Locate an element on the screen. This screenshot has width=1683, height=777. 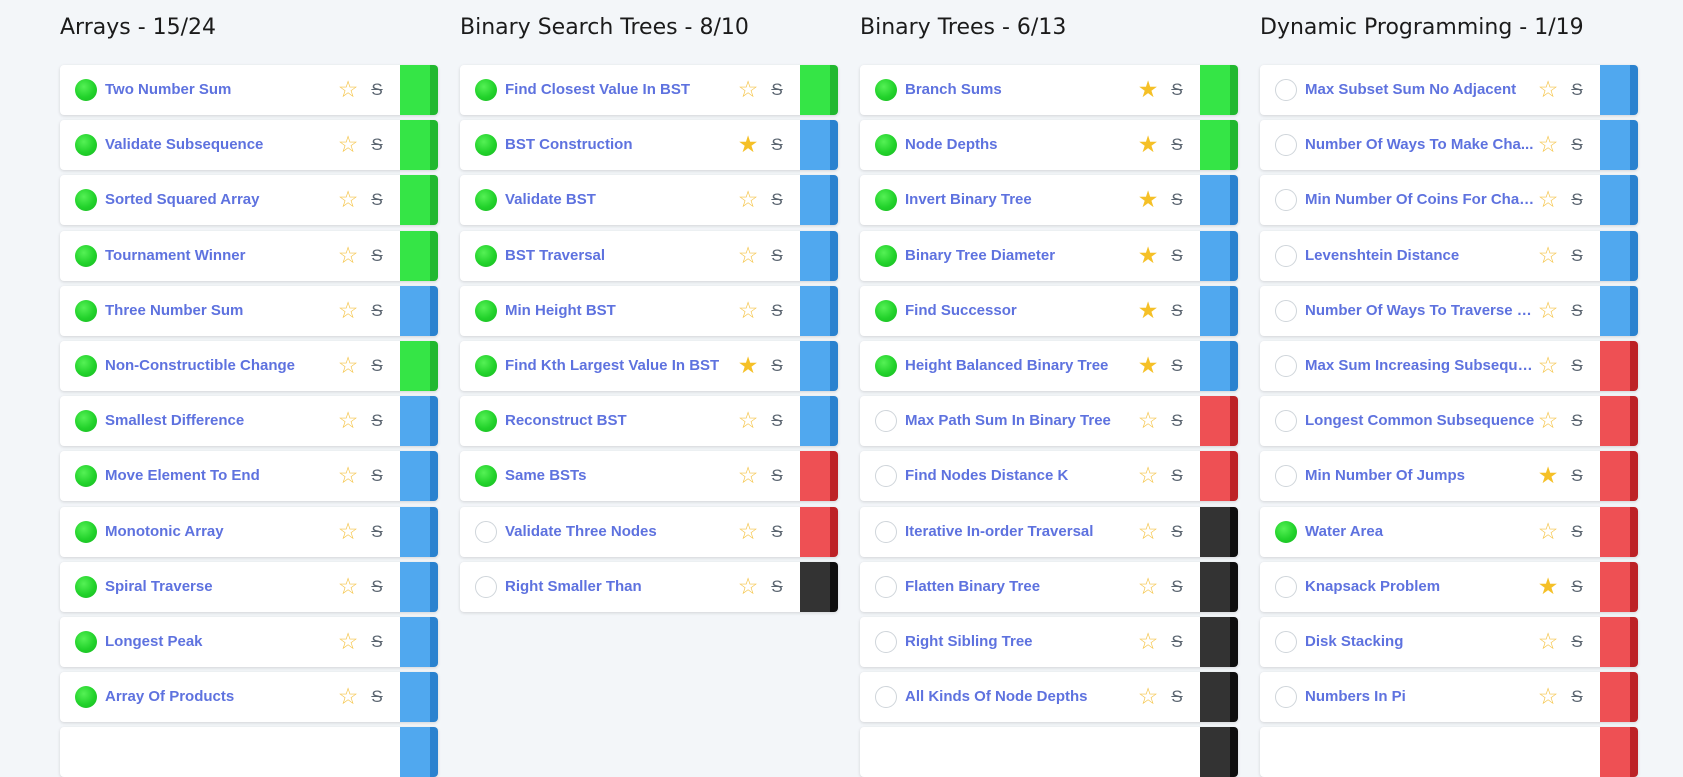
question-item-max-subset-sum-no-adjacent: Max Subset Sum No Adjacent ☆ S is located at coordinates (1449, 90).